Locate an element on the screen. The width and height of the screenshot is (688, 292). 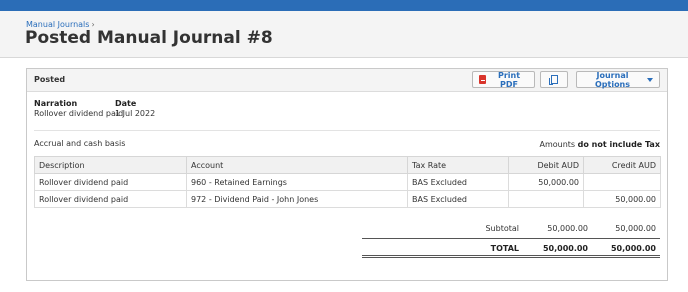
copy-journal-button is located at coordinates (554, 79).